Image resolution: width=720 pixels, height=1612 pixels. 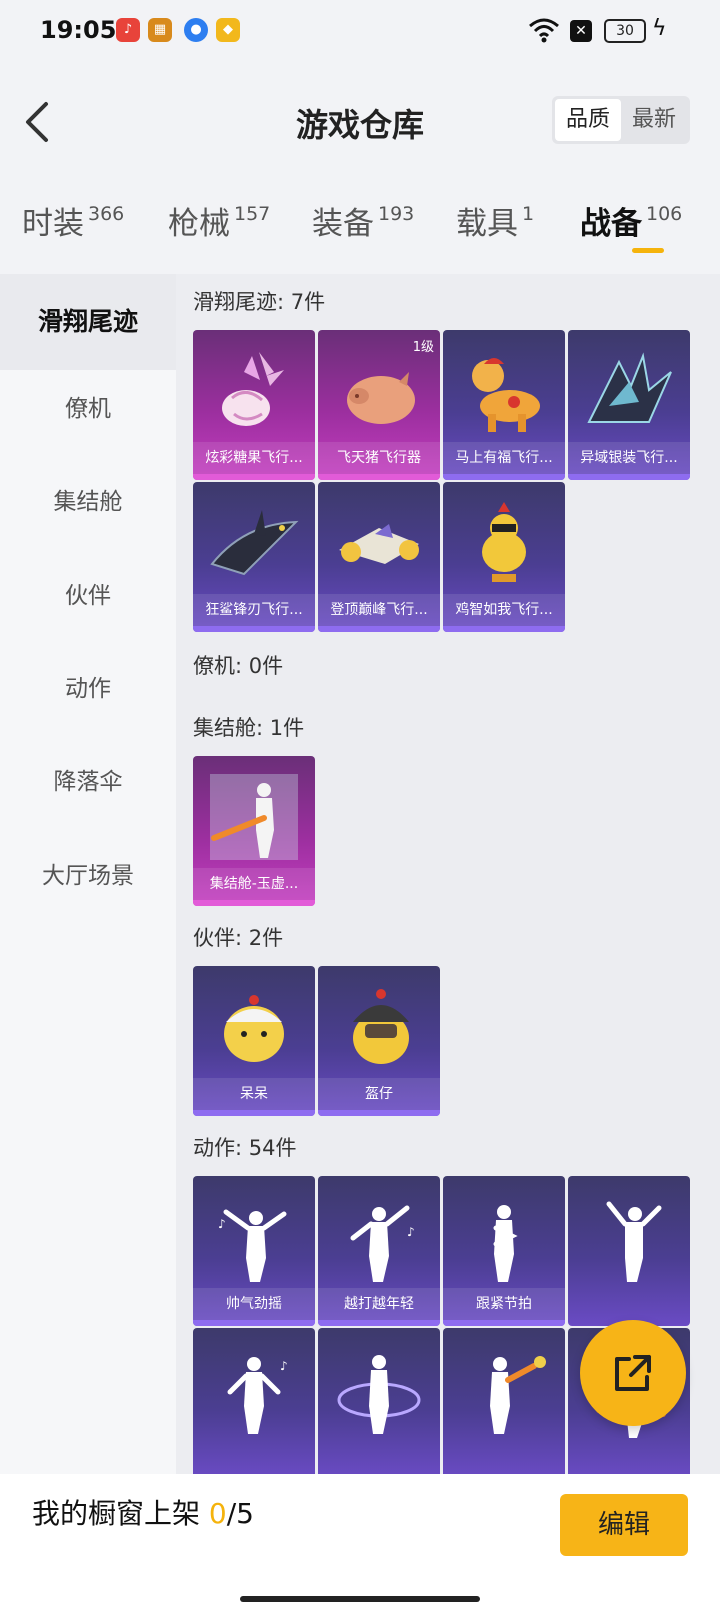 I want to click on game-app-icon: ▦, so click(x=160, y=30).